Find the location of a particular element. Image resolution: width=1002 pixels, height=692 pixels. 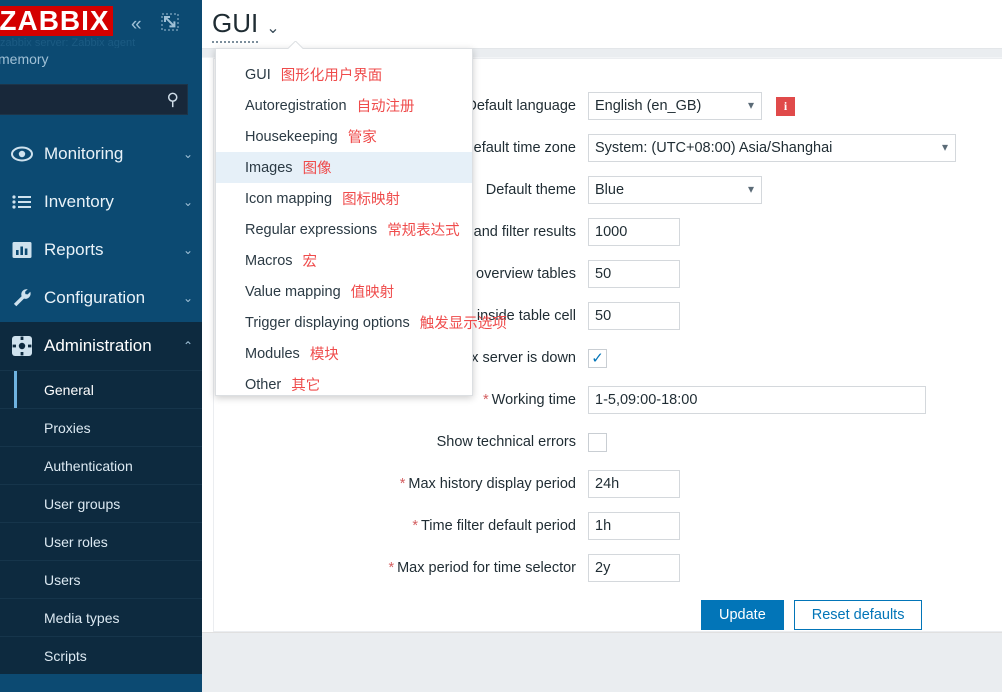

field-label: Show technical errors is located at coordinates (506, 442).